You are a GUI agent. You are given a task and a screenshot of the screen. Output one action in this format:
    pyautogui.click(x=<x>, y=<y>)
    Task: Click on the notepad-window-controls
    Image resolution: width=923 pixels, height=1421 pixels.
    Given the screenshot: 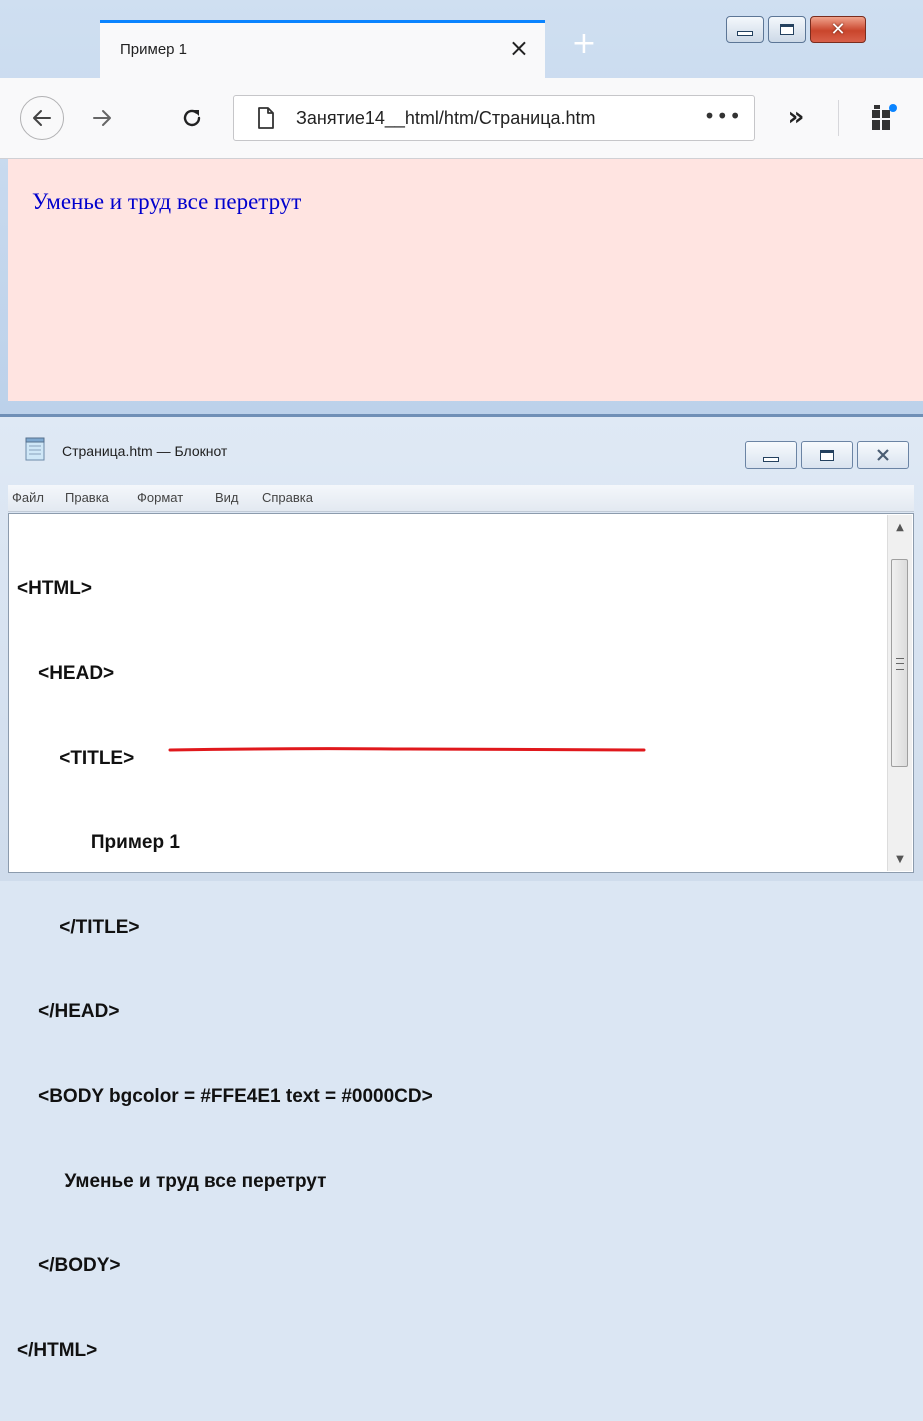 What is the action you would take?
    pyautogui.click(x=827, y=455)
    